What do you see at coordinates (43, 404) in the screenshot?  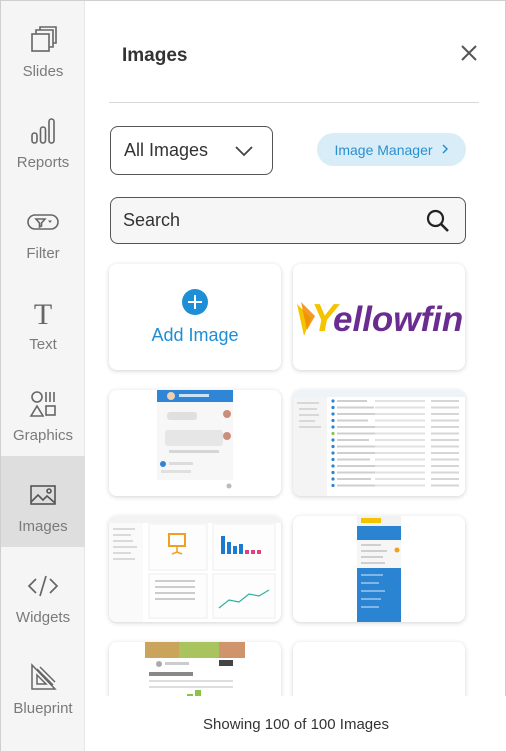 I see `graphics-icon` at bounding box center [43, 404].